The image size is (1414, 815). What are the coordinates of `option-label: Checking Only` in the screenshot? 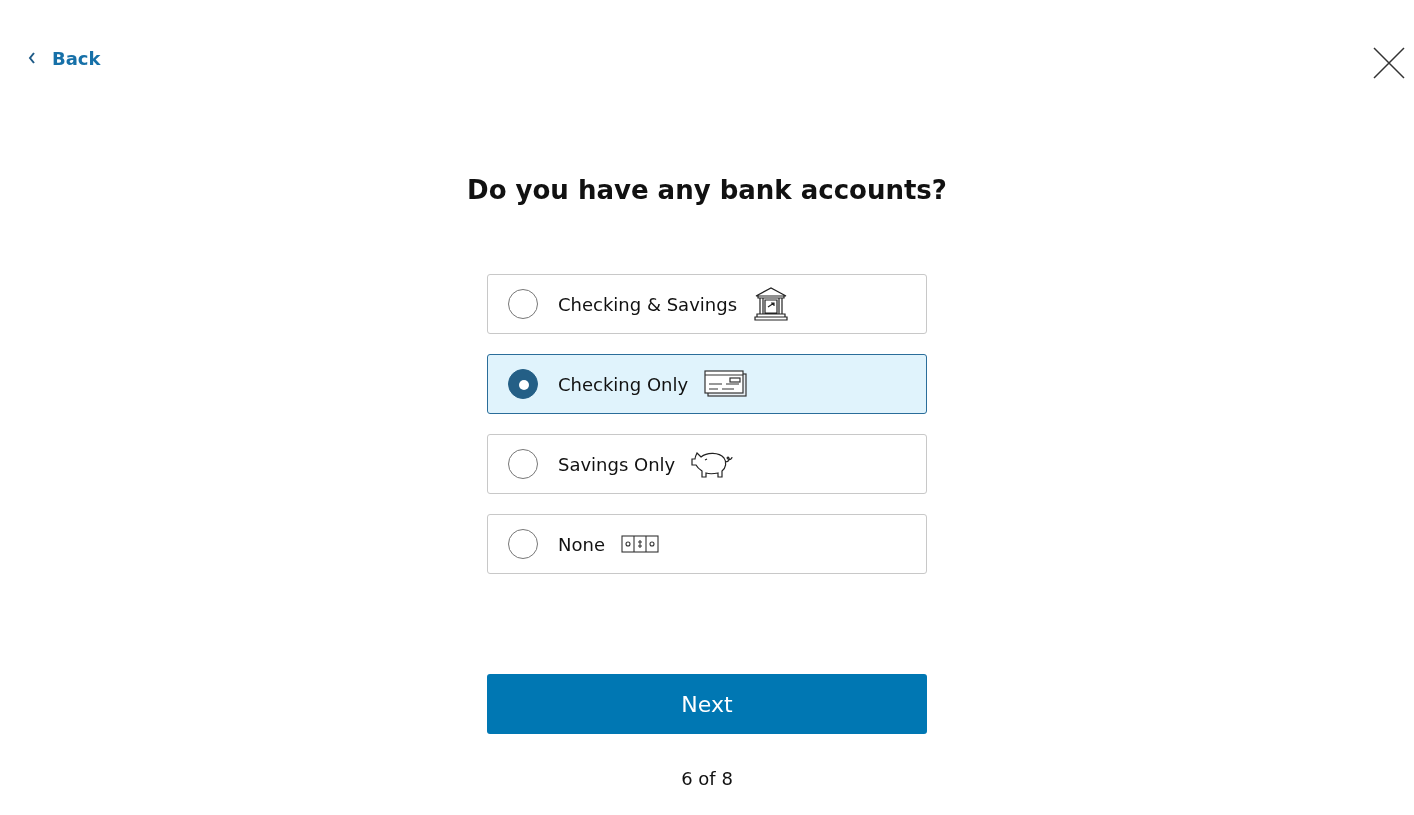 It's located at (623, 384).